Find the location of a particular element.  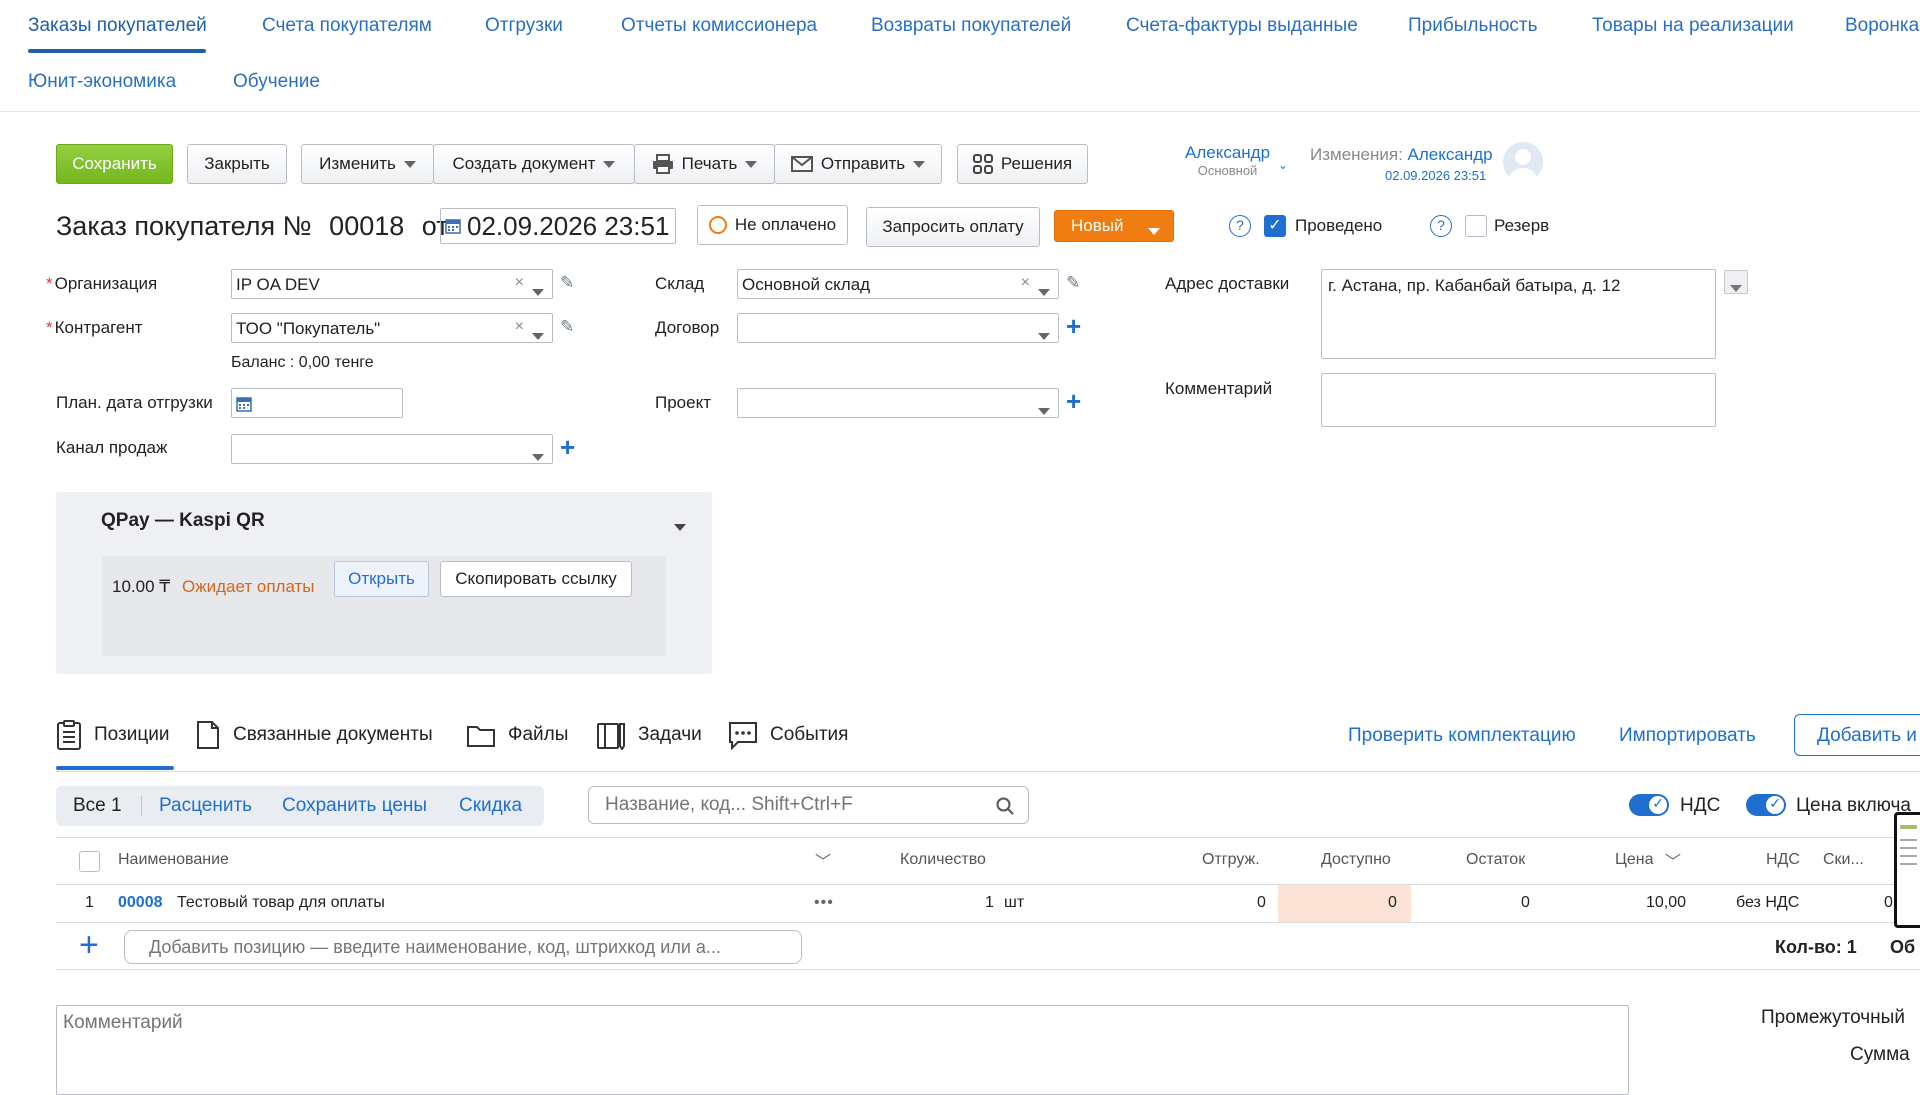

nav-tab-commission-reports: Отчеты комиссионера is located at coordinates (719, 26).